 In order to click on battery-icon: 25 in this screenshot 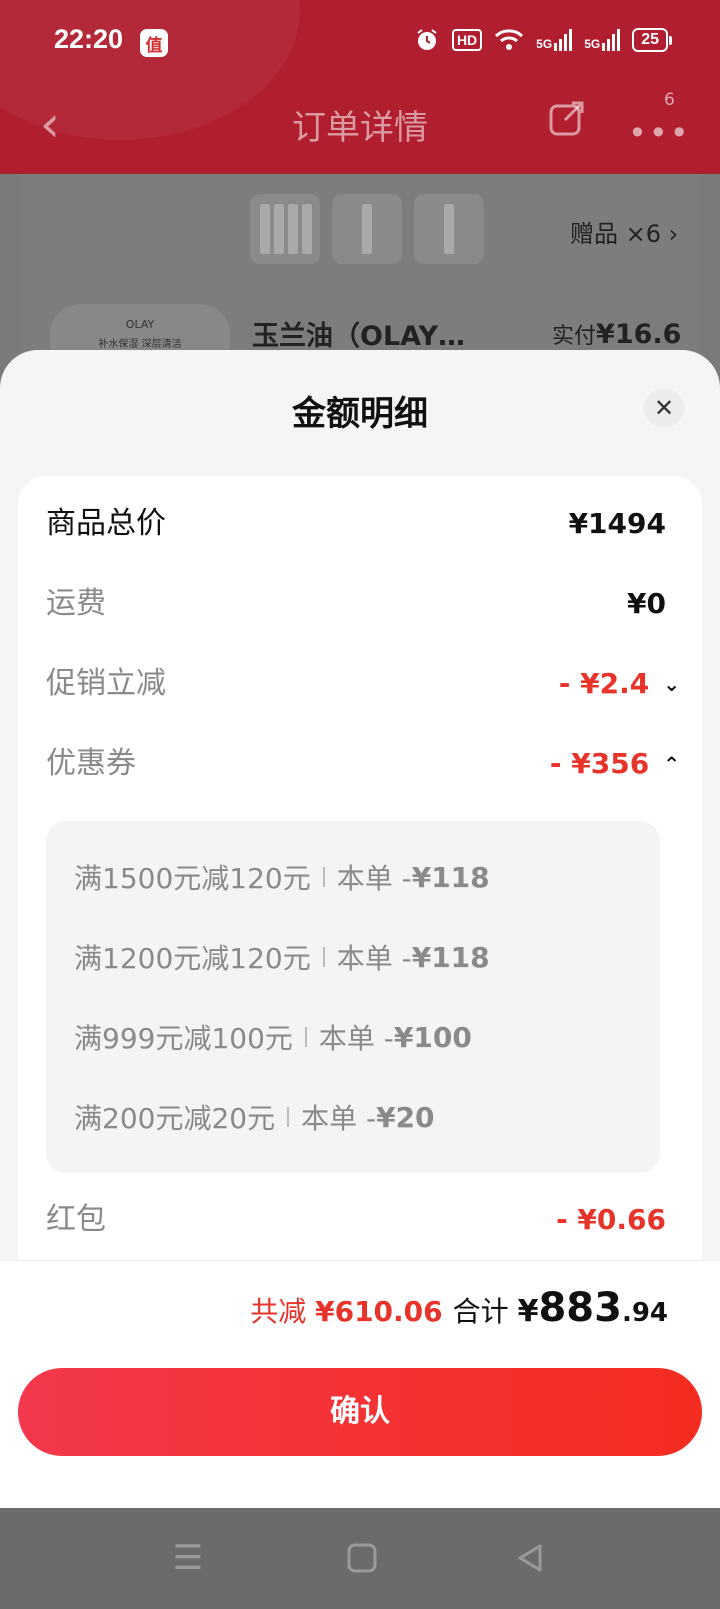, I will do `click(652, 40)`.